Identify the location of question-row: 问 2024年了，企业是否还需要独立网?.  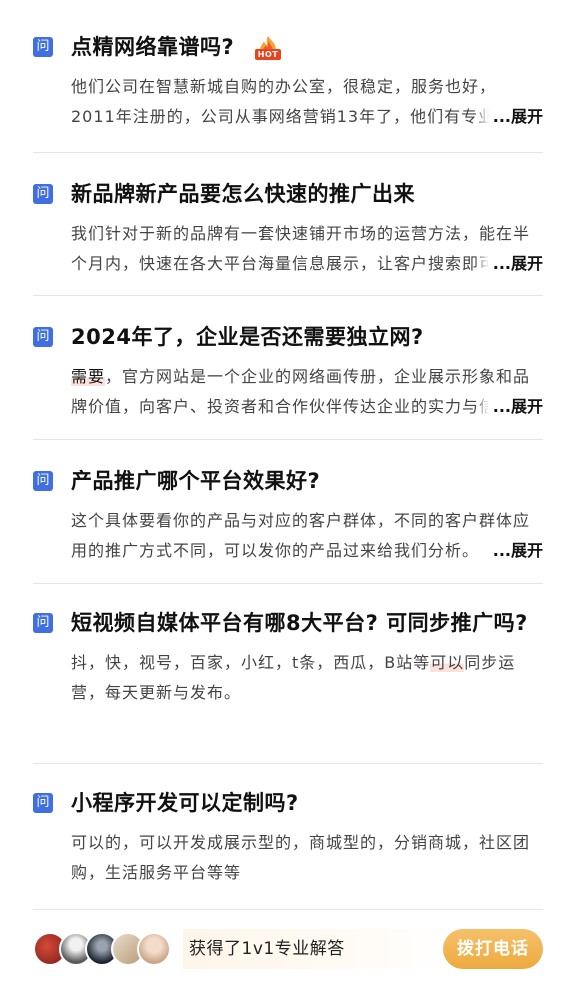
(288, 337).